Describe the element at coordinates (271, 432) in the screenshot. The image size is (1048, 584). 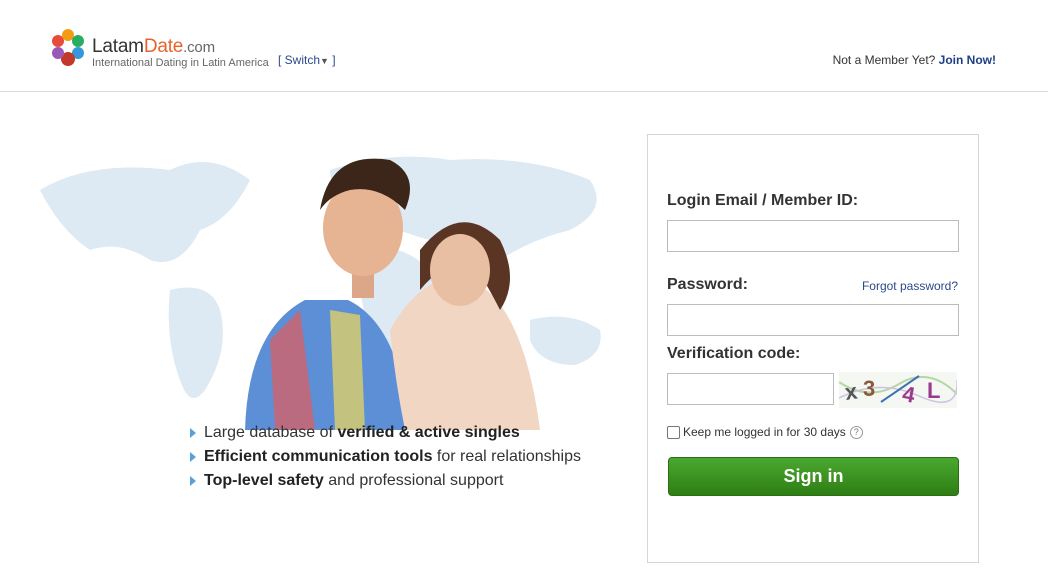
I see `feature-text-pre: Large database of` at that location.